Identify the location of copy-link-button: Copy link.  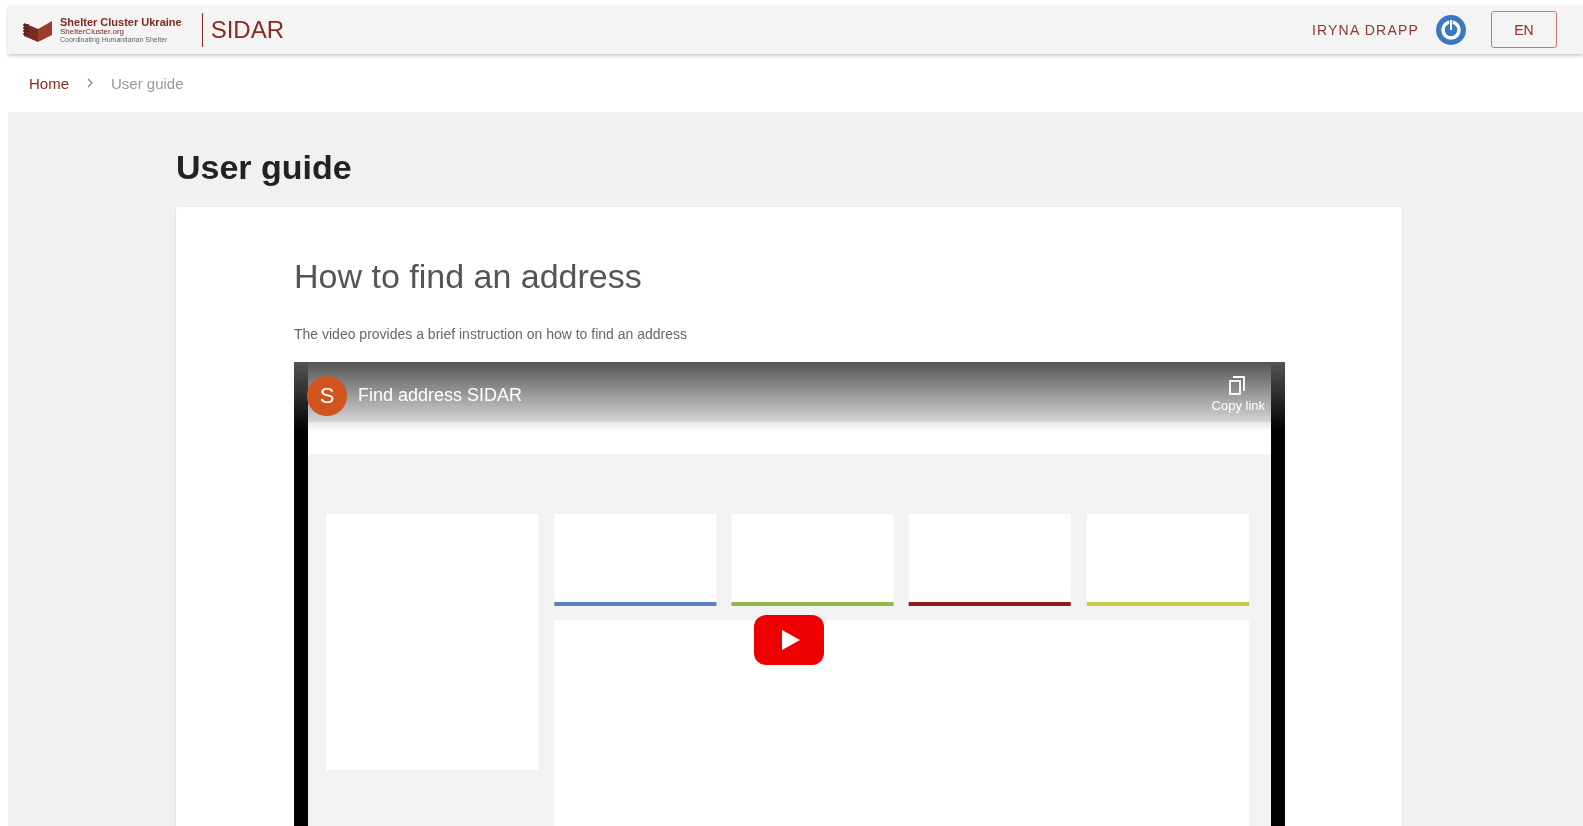
(1238, 394).